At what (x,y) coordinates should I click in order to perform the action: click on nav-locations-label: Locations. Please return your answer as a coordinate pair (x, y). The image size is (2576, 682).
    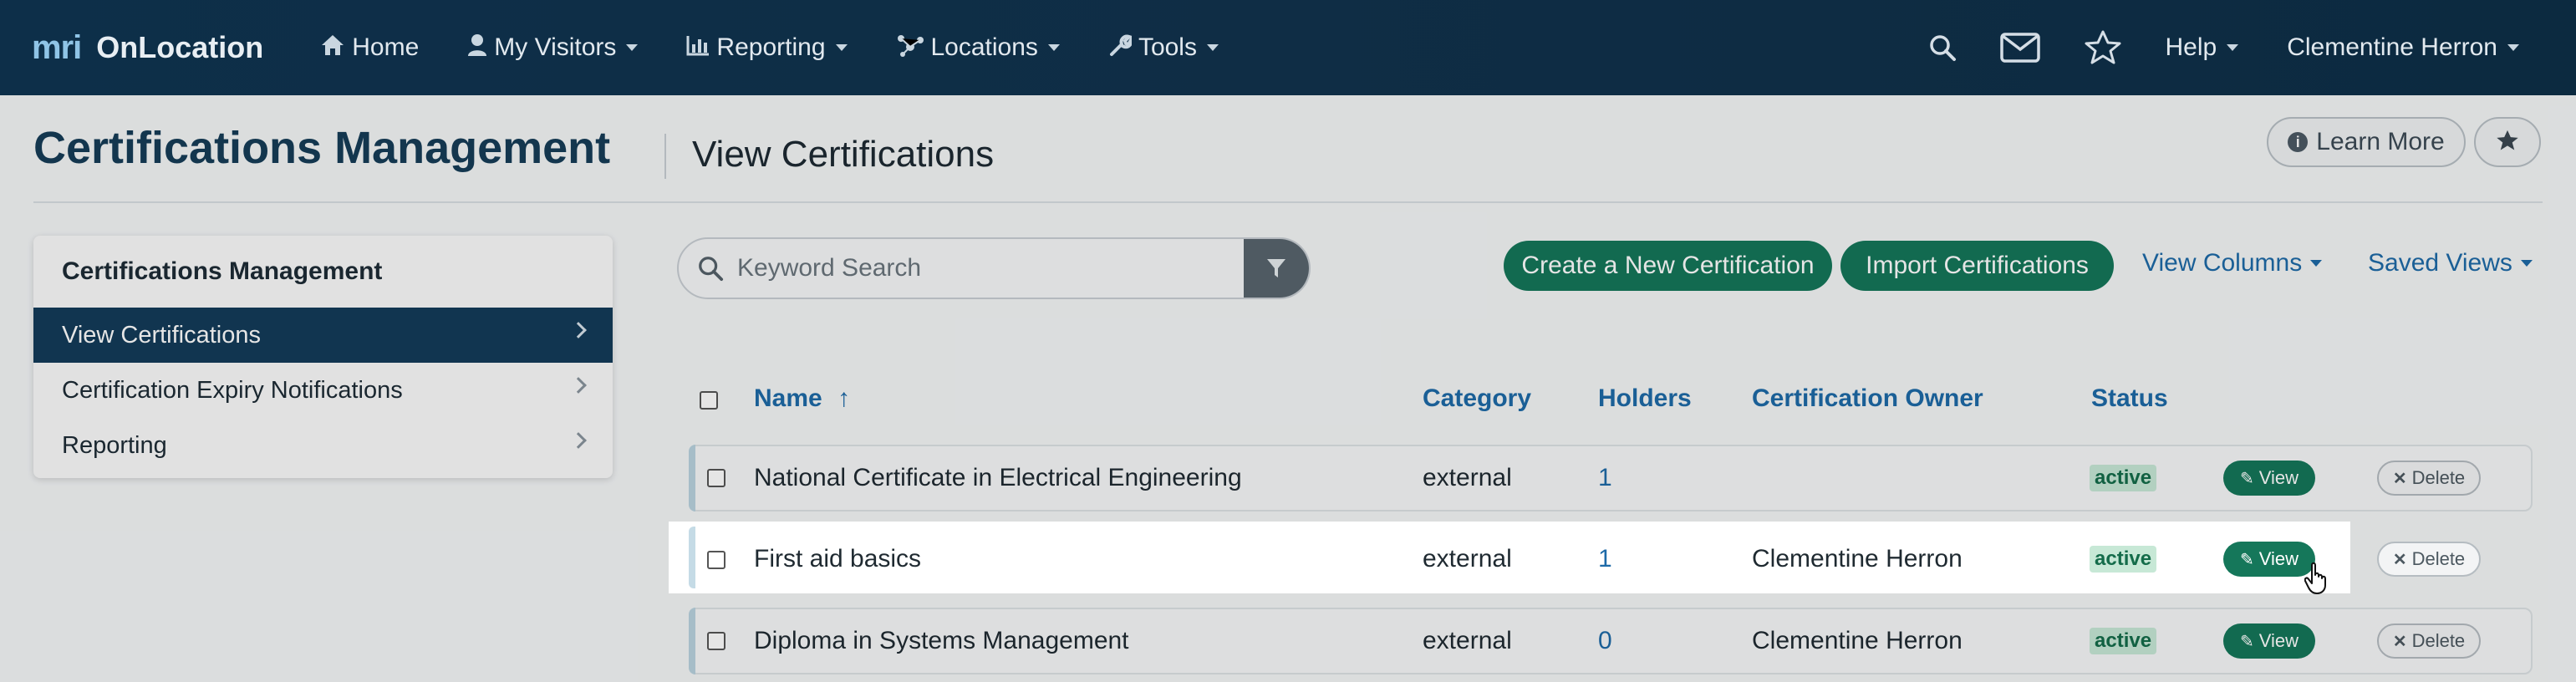
    Looking at the image, I should click on (984, 47).